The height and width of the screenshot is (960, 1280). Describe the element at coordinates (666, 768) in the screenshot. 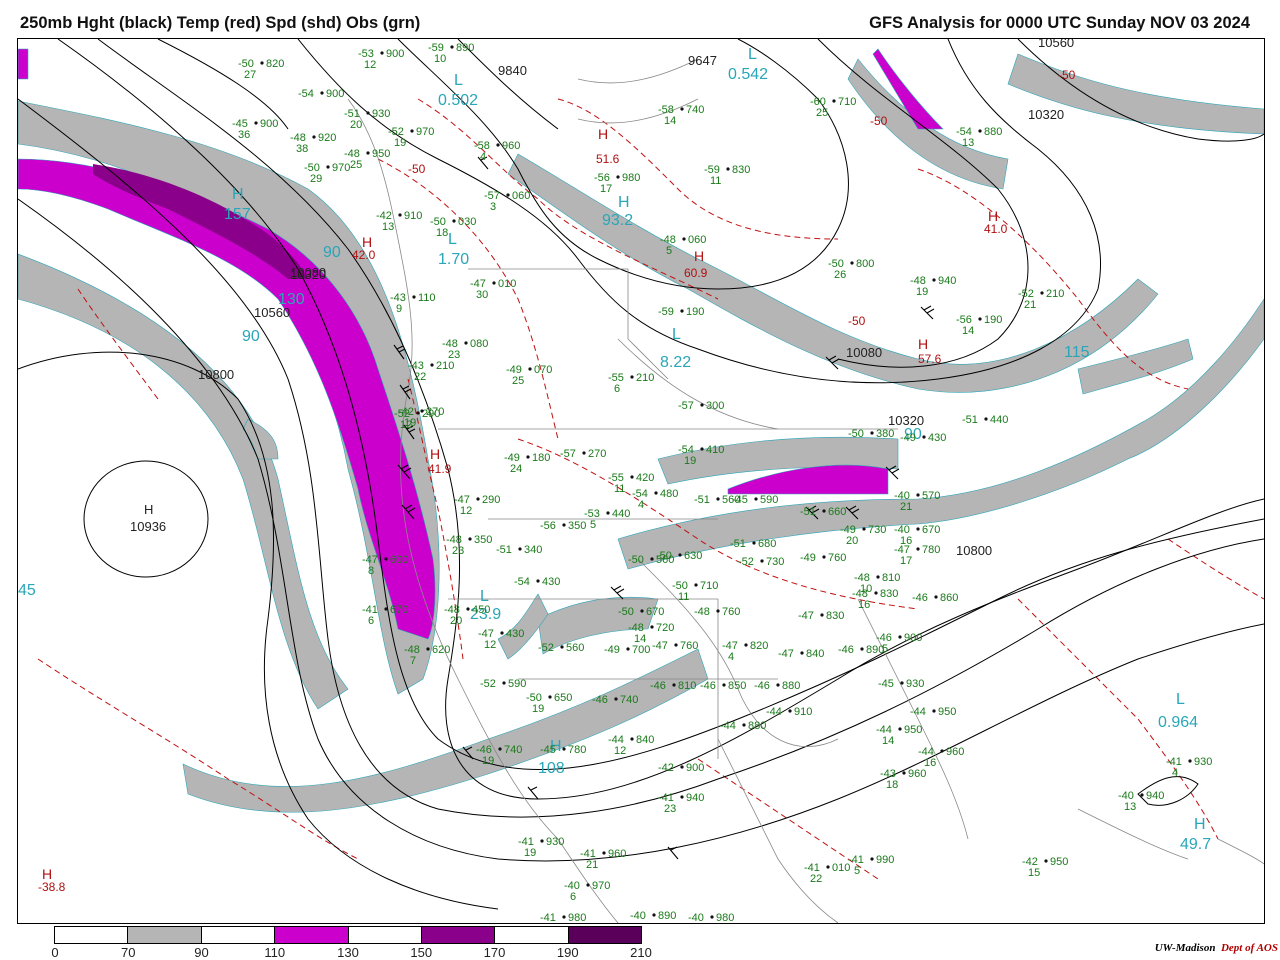

I see `station-temperature: -42` at that location.